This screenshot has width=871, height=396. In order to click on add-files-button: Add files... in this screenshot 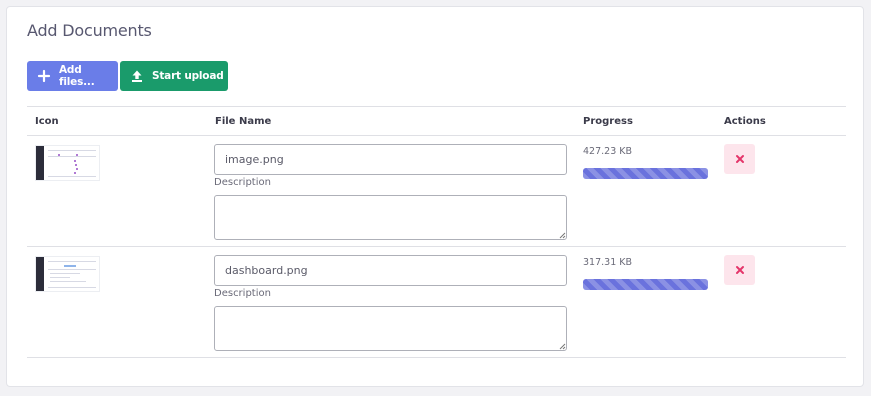, I will do `click(72, 76)`.